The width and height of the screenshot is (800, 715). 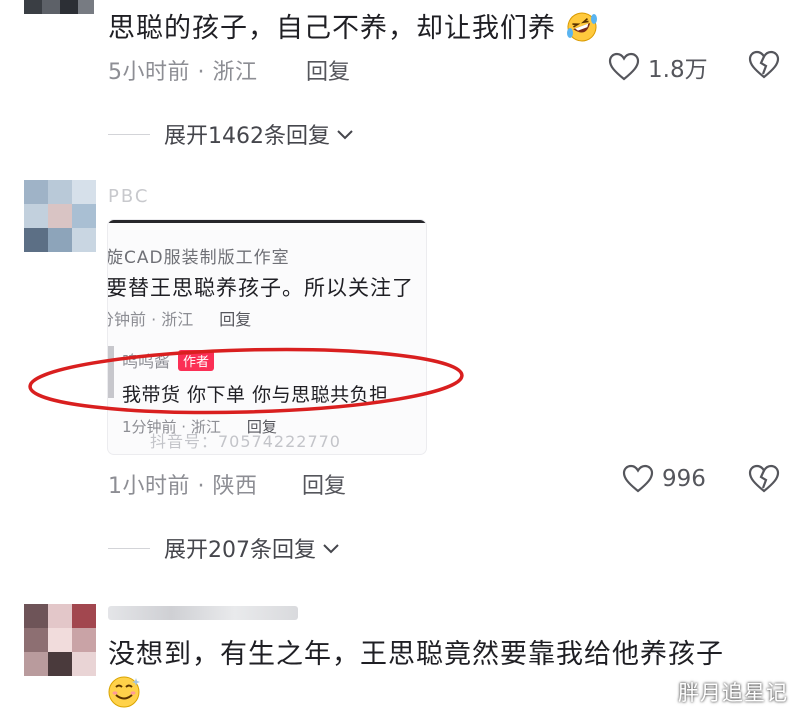 I want to click on comment-text: 思聪的孩子，自己不养，却让我们养, so click(x=353, y=25).